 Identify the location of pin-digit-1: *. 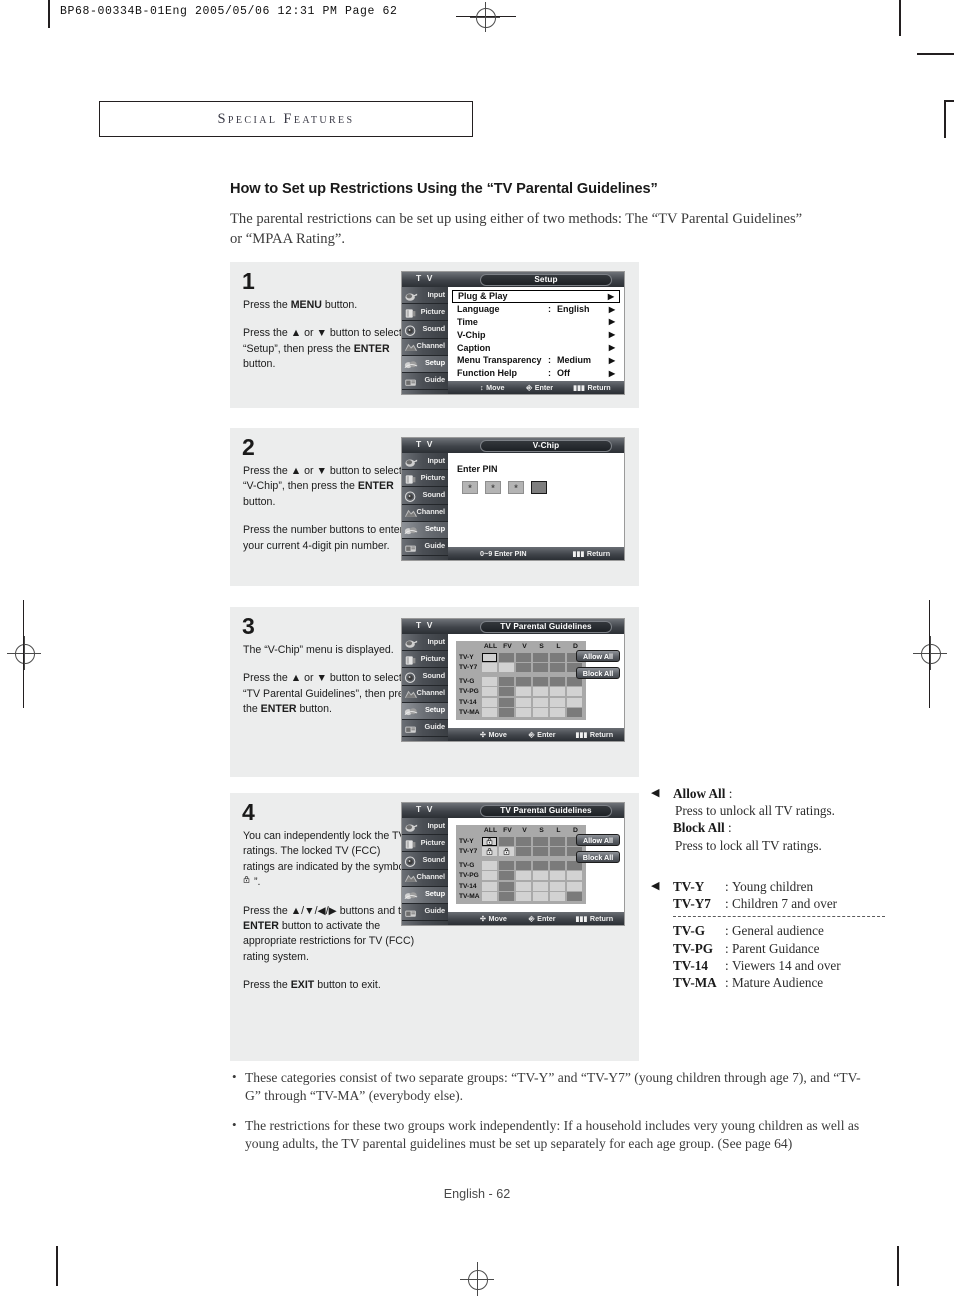
(470, 487).